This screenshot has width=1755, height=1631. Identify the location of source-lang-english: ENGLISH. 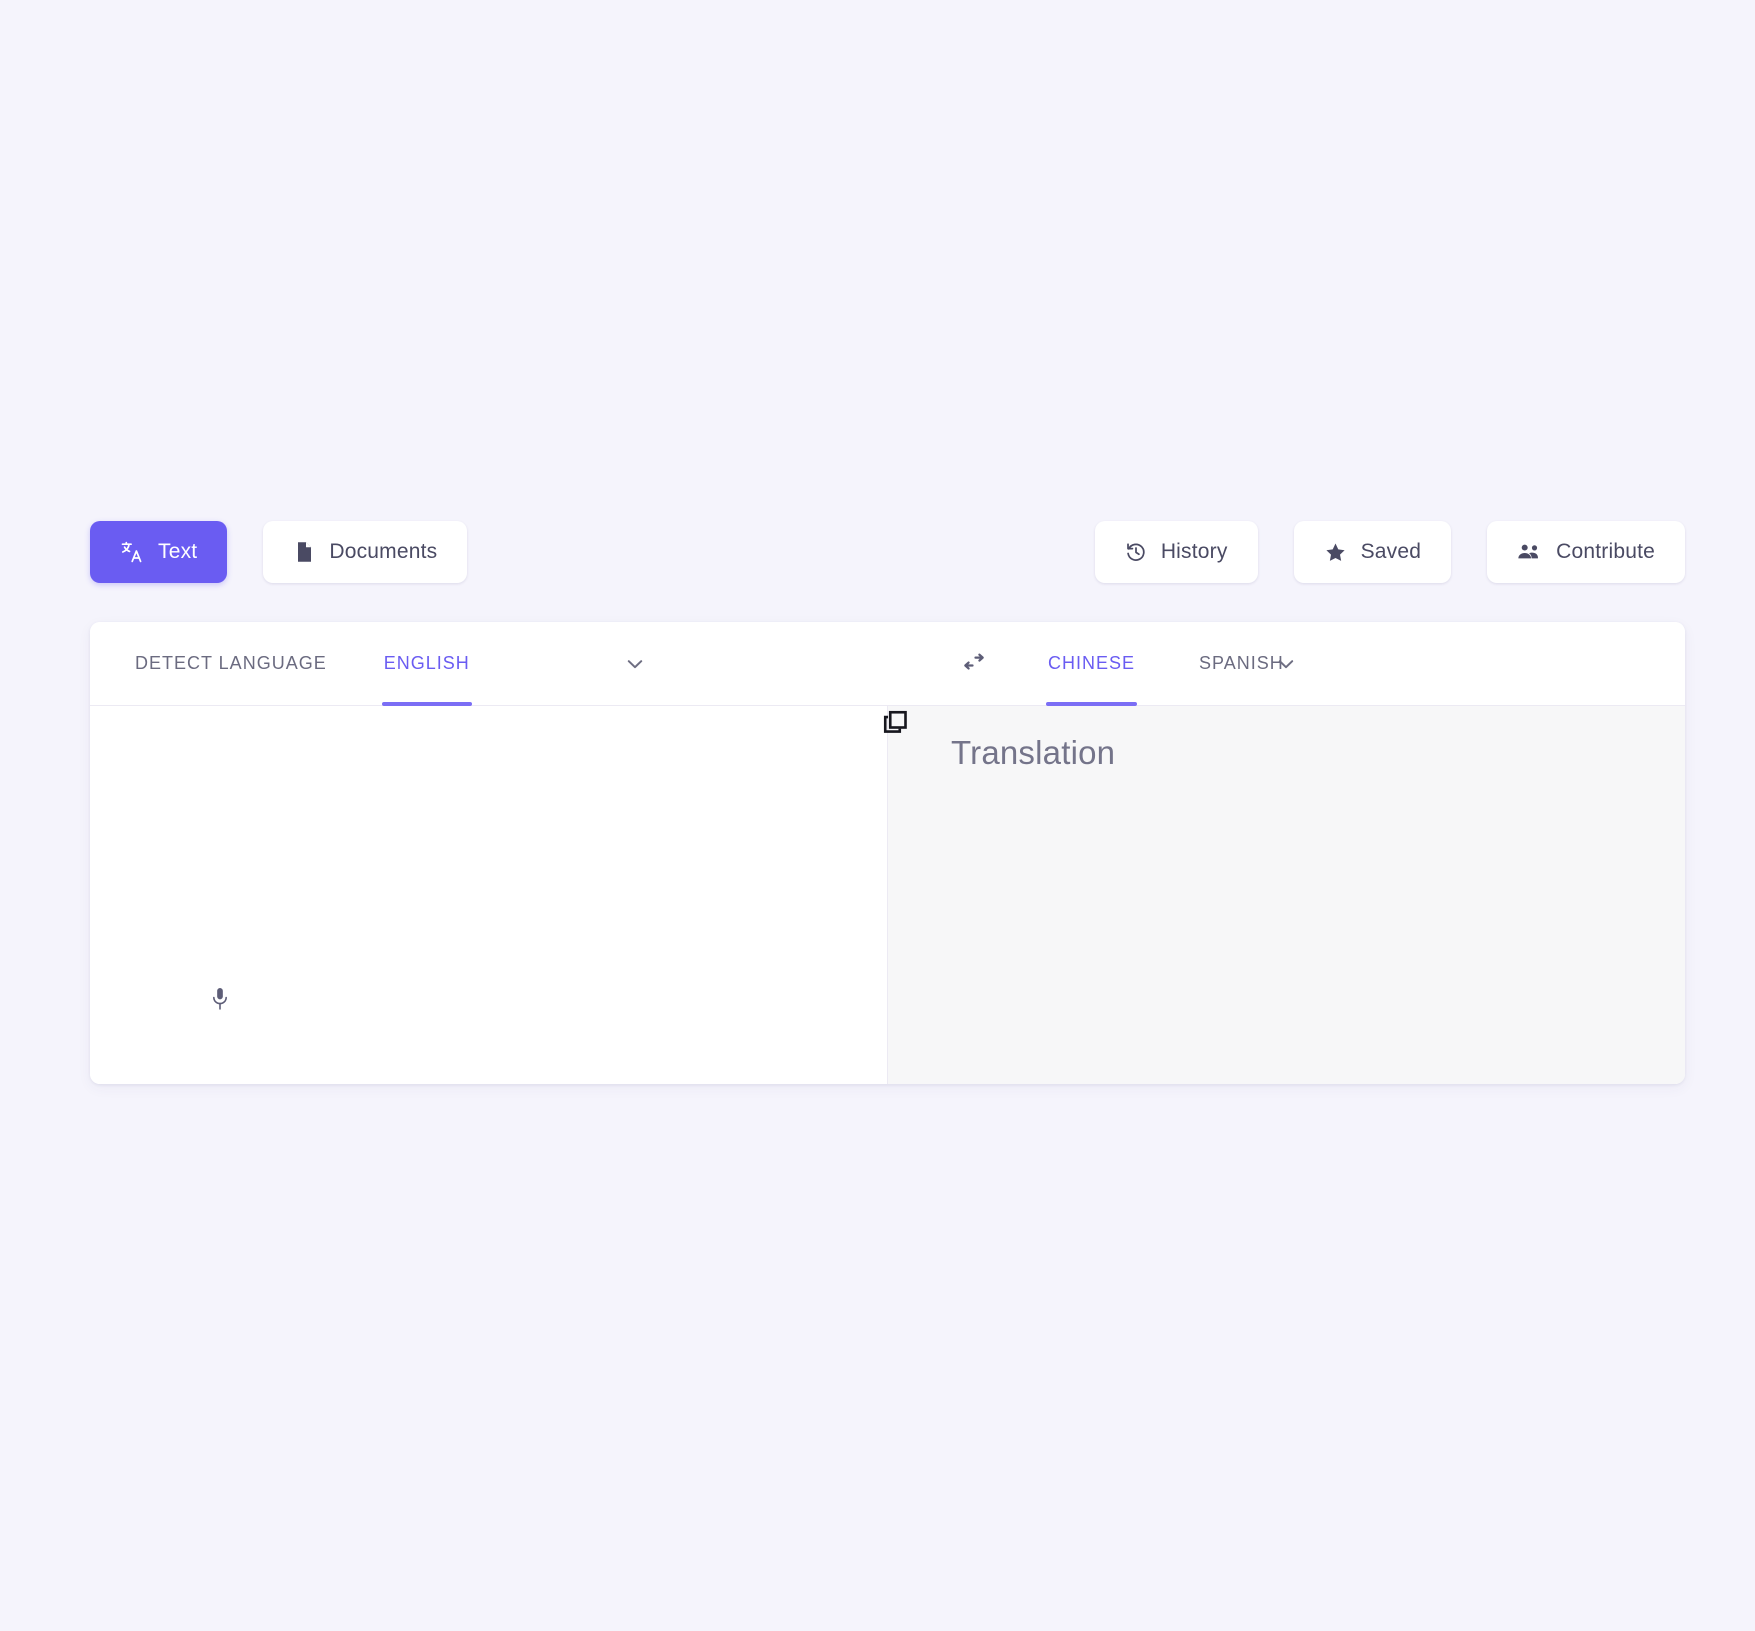
(426, 664).